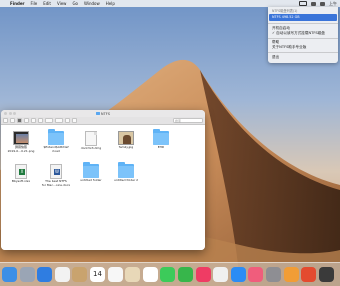 The image size is (340, 286). I want to click on books-dock-icon, so click(291, 274).